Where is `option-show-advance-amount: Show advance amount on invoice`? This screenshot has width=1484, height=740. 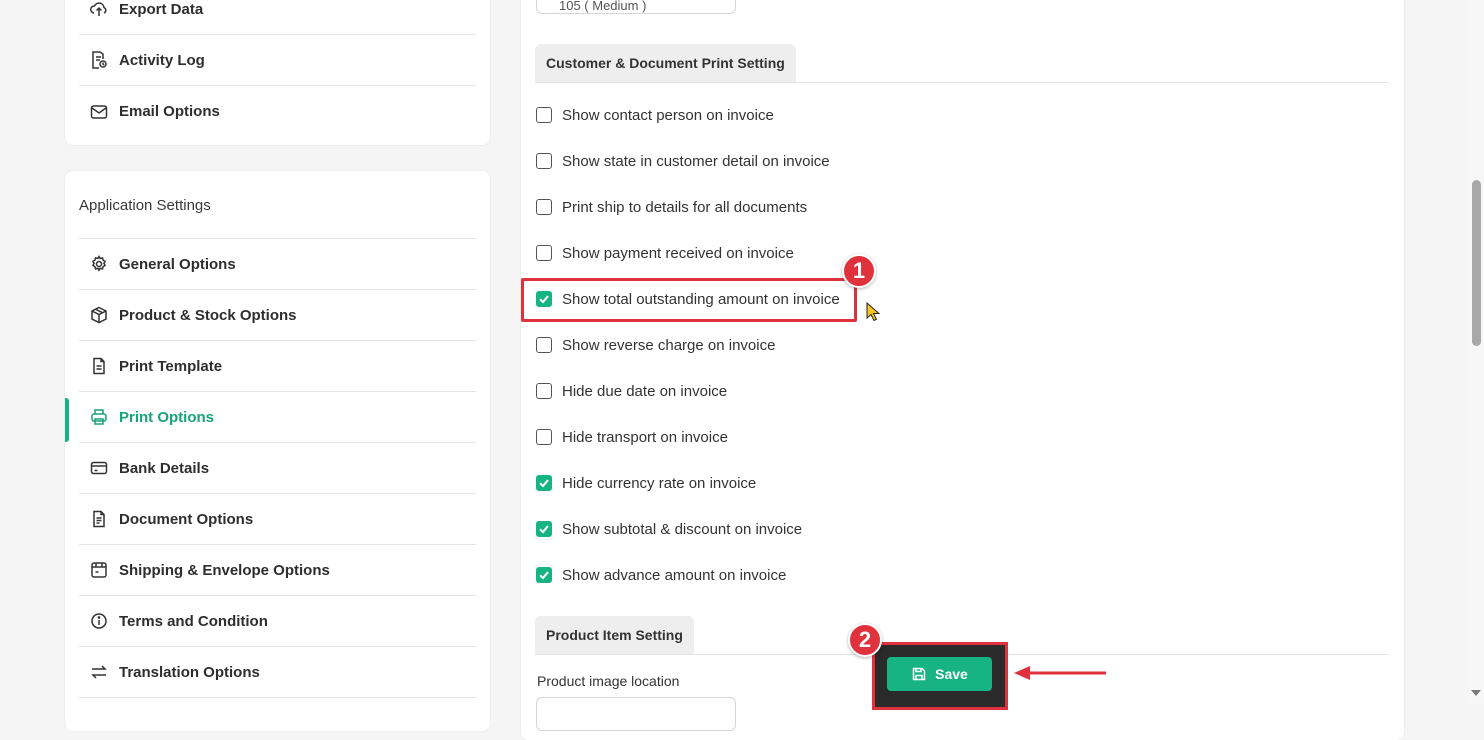 option-show-advance-amount: Show advance amount on invoice is located at coordinates (661, 575).